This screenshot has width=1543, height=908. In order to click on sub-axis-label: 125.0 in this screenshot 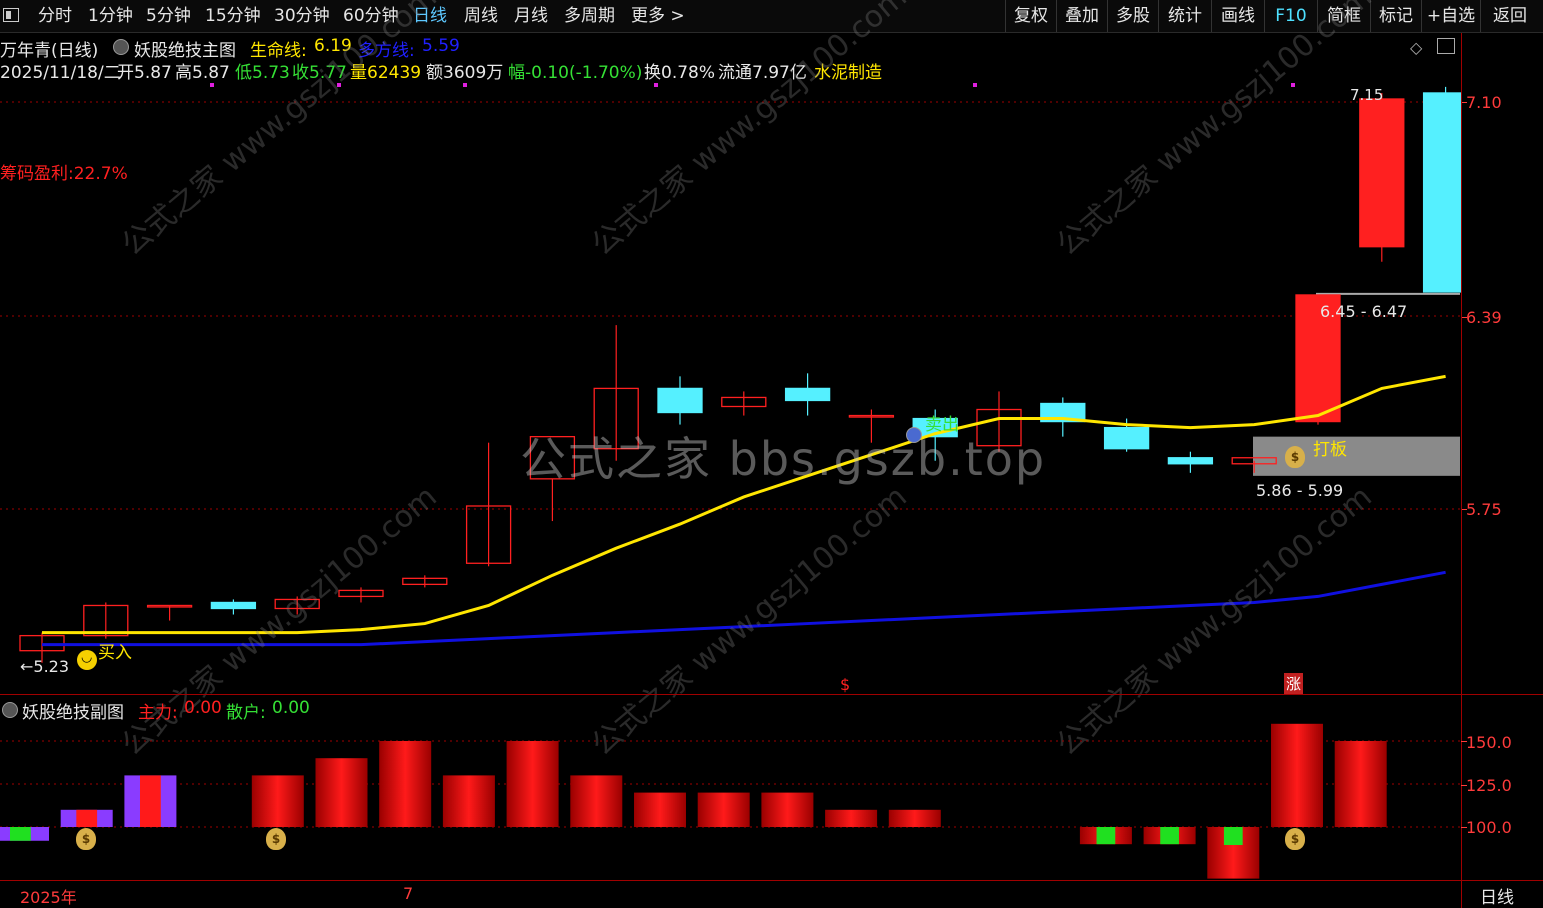, I will do `click(1489, 785)`.